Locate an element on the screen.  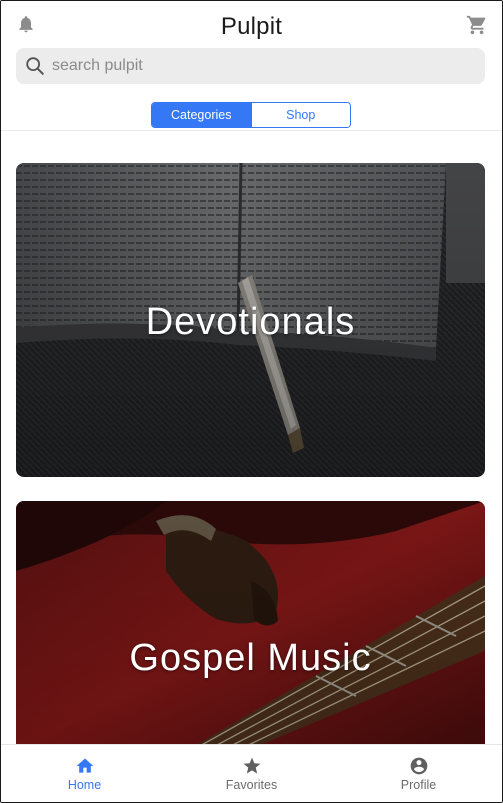
home-icon is located at coordinates (84, 765).